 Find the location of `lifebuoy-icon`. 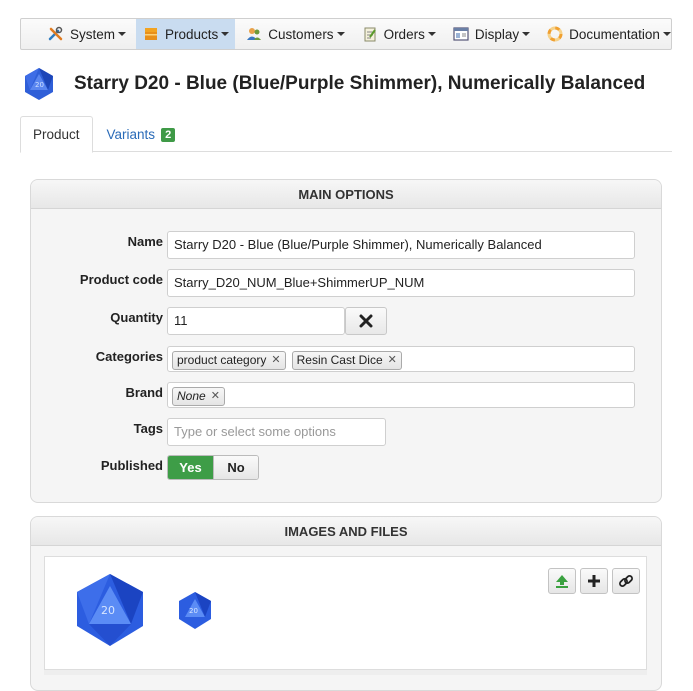

lifebuoy-icon is located at coordinates (555, 34).